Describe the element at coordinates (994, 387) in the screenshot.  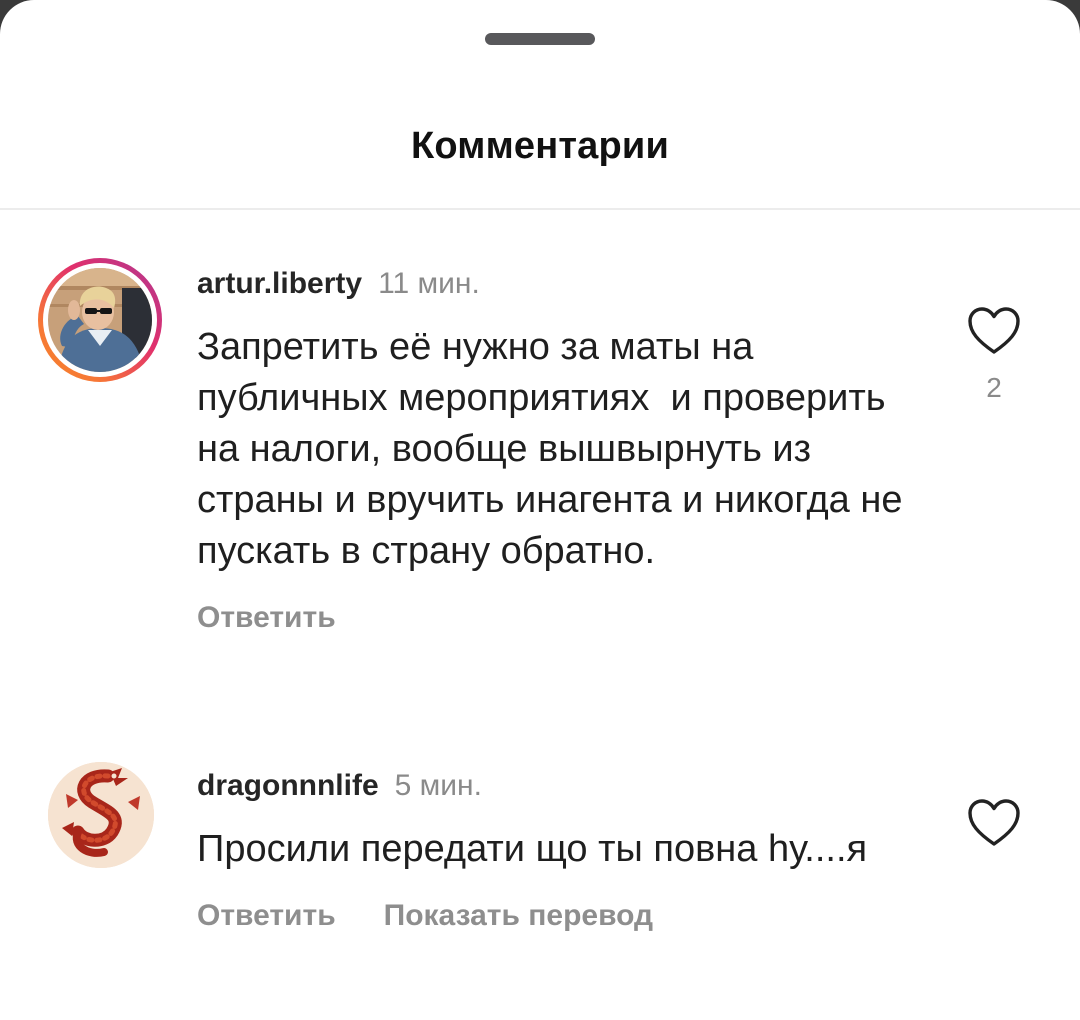
I see `like-count: 2` at that location.